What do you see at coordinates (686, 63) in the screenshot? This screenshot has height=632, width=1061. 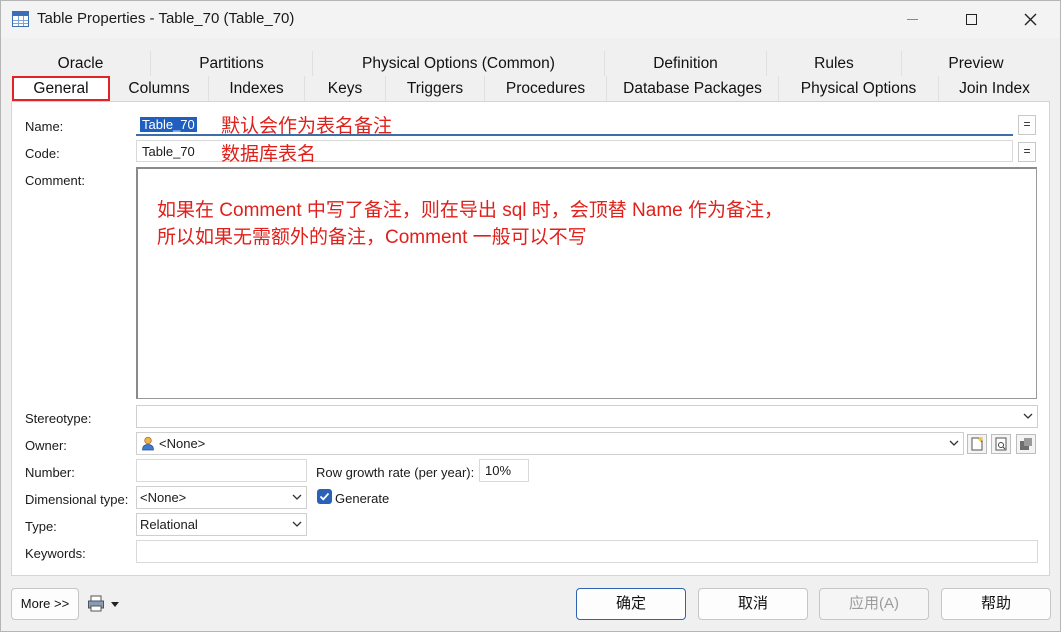 I see `tab-definition: Definition` at bounding box center [686, 63].